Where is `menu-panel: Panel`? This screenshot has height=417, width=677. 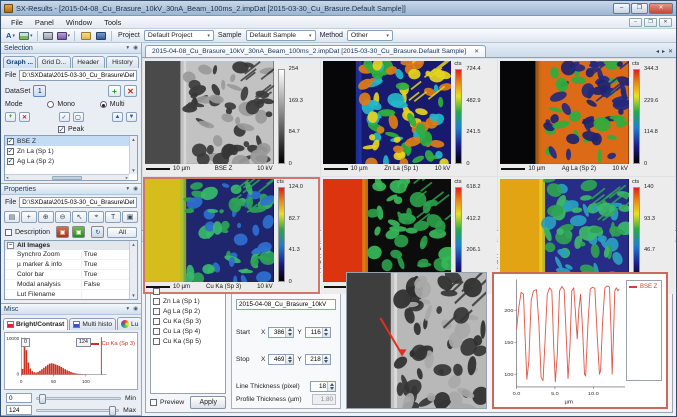 menu-panel: Panel is located at coordinates (44, 22).